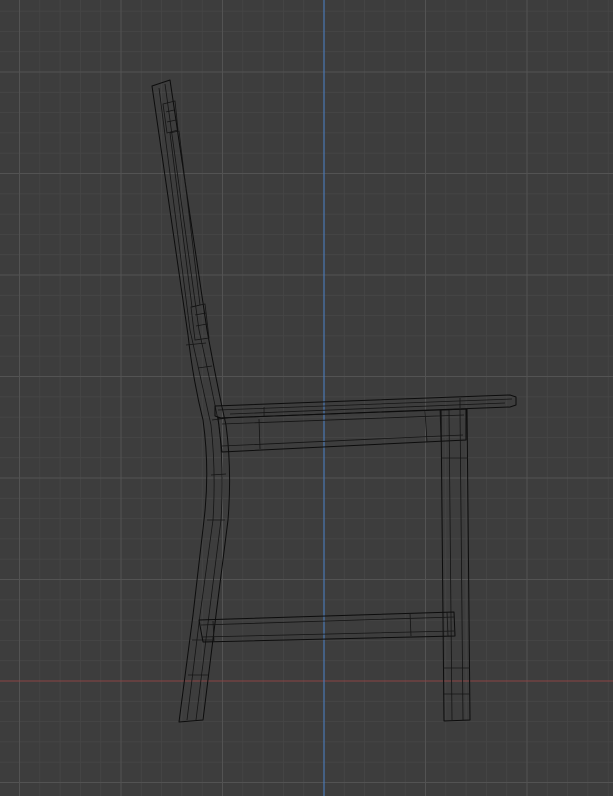 The image size is (613, 796). What do you see at coordinates (185, 219) in the screenshot?
I see `backrest-slat` at bounding box center [185, 219].